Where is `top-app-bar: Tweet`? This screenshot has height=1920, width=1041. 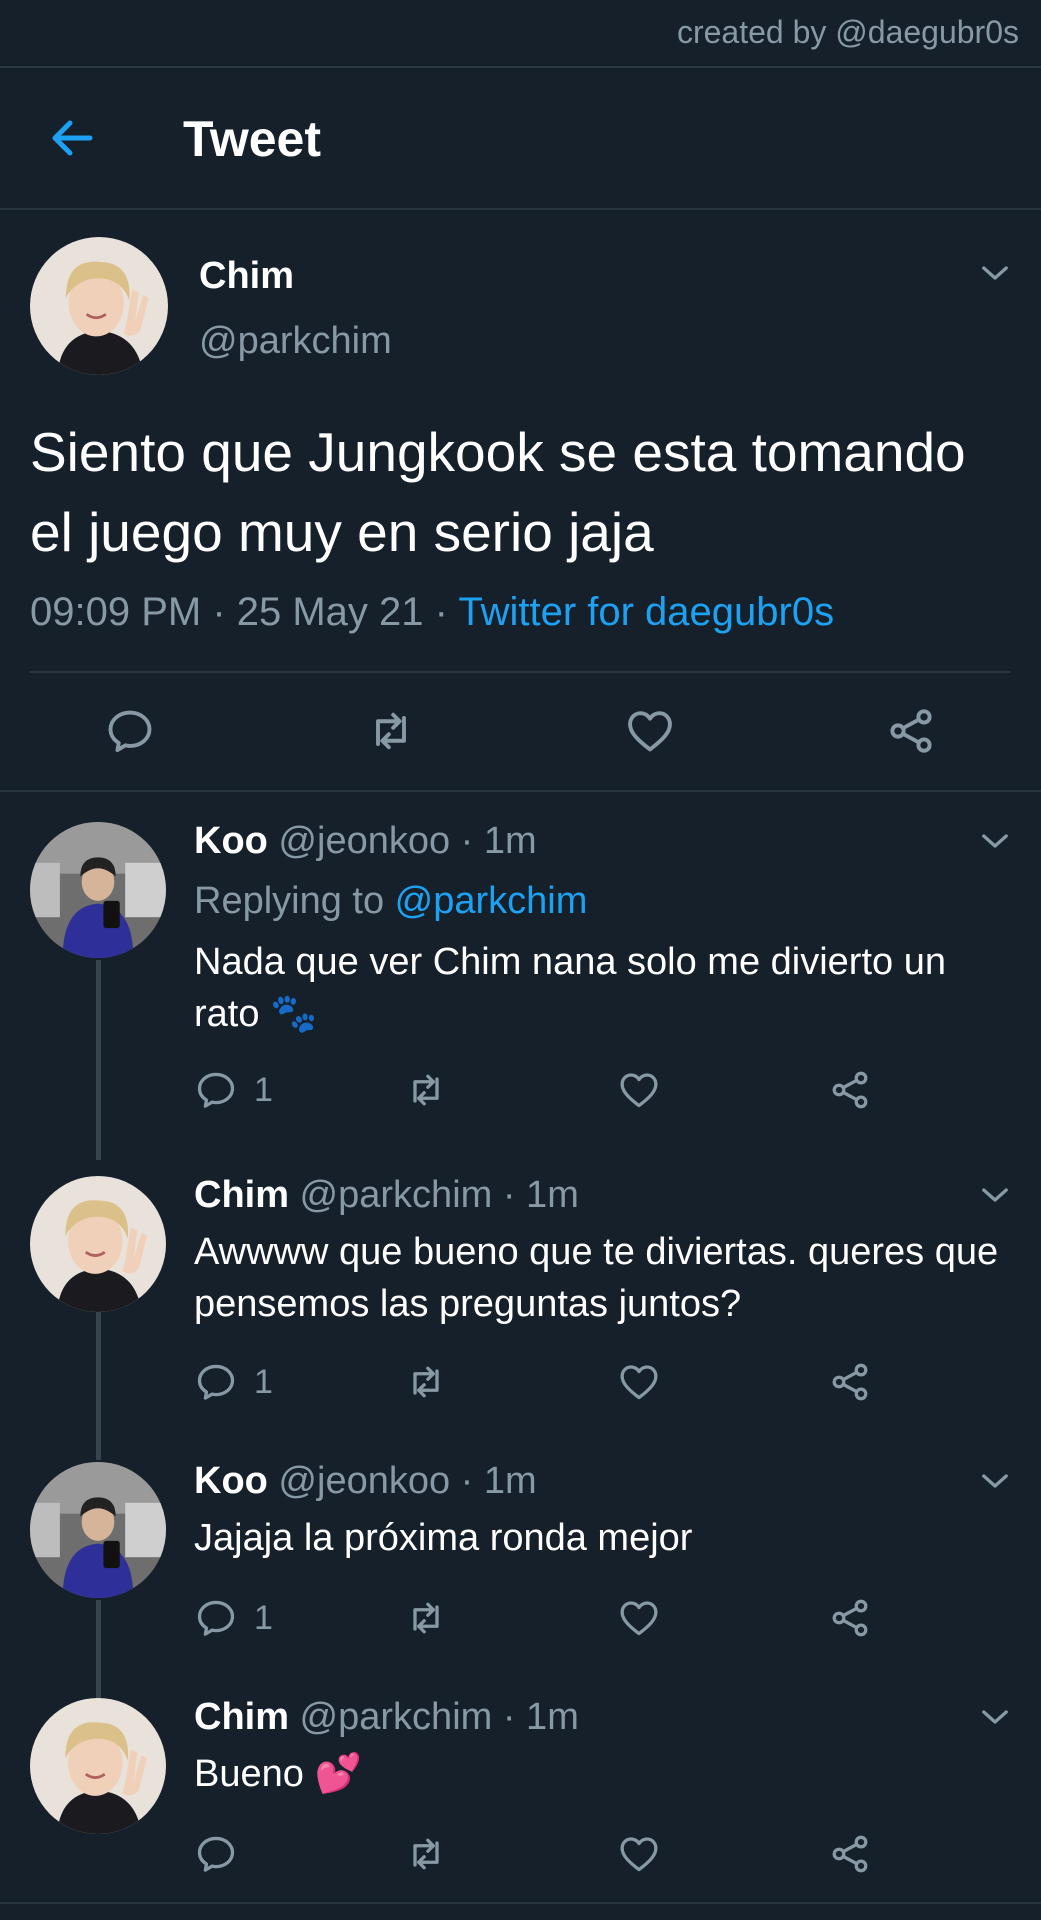 top-app-bar: Tweet is located at coordinates (520, 139).